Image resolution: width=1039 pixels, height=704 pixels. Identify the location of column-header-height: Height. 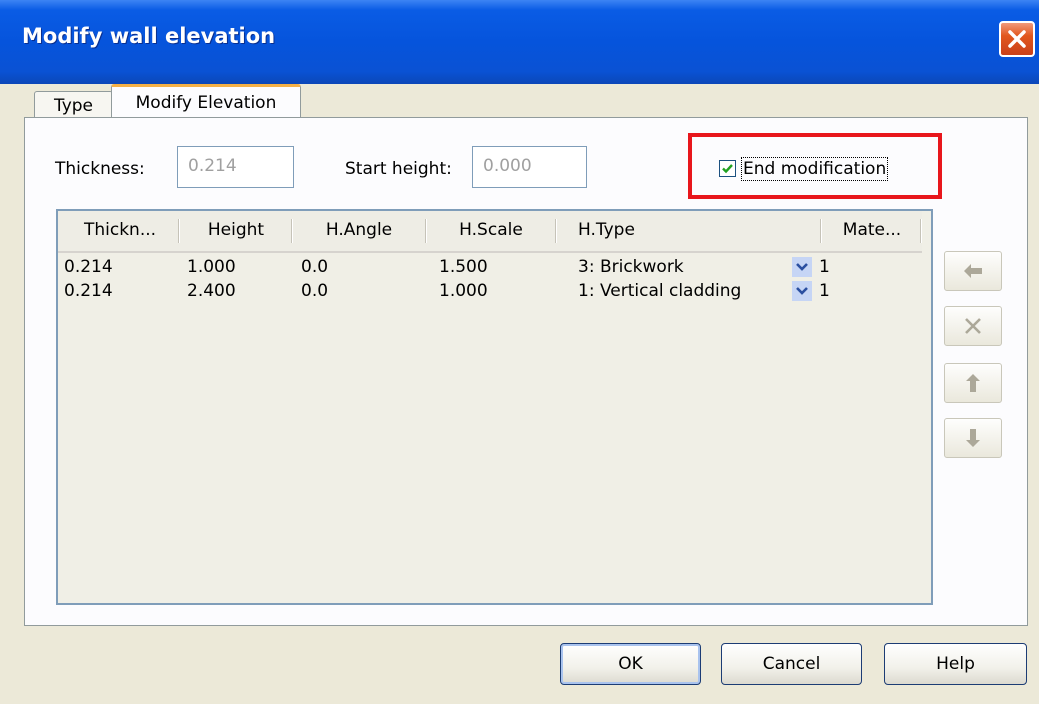
(236, 230).